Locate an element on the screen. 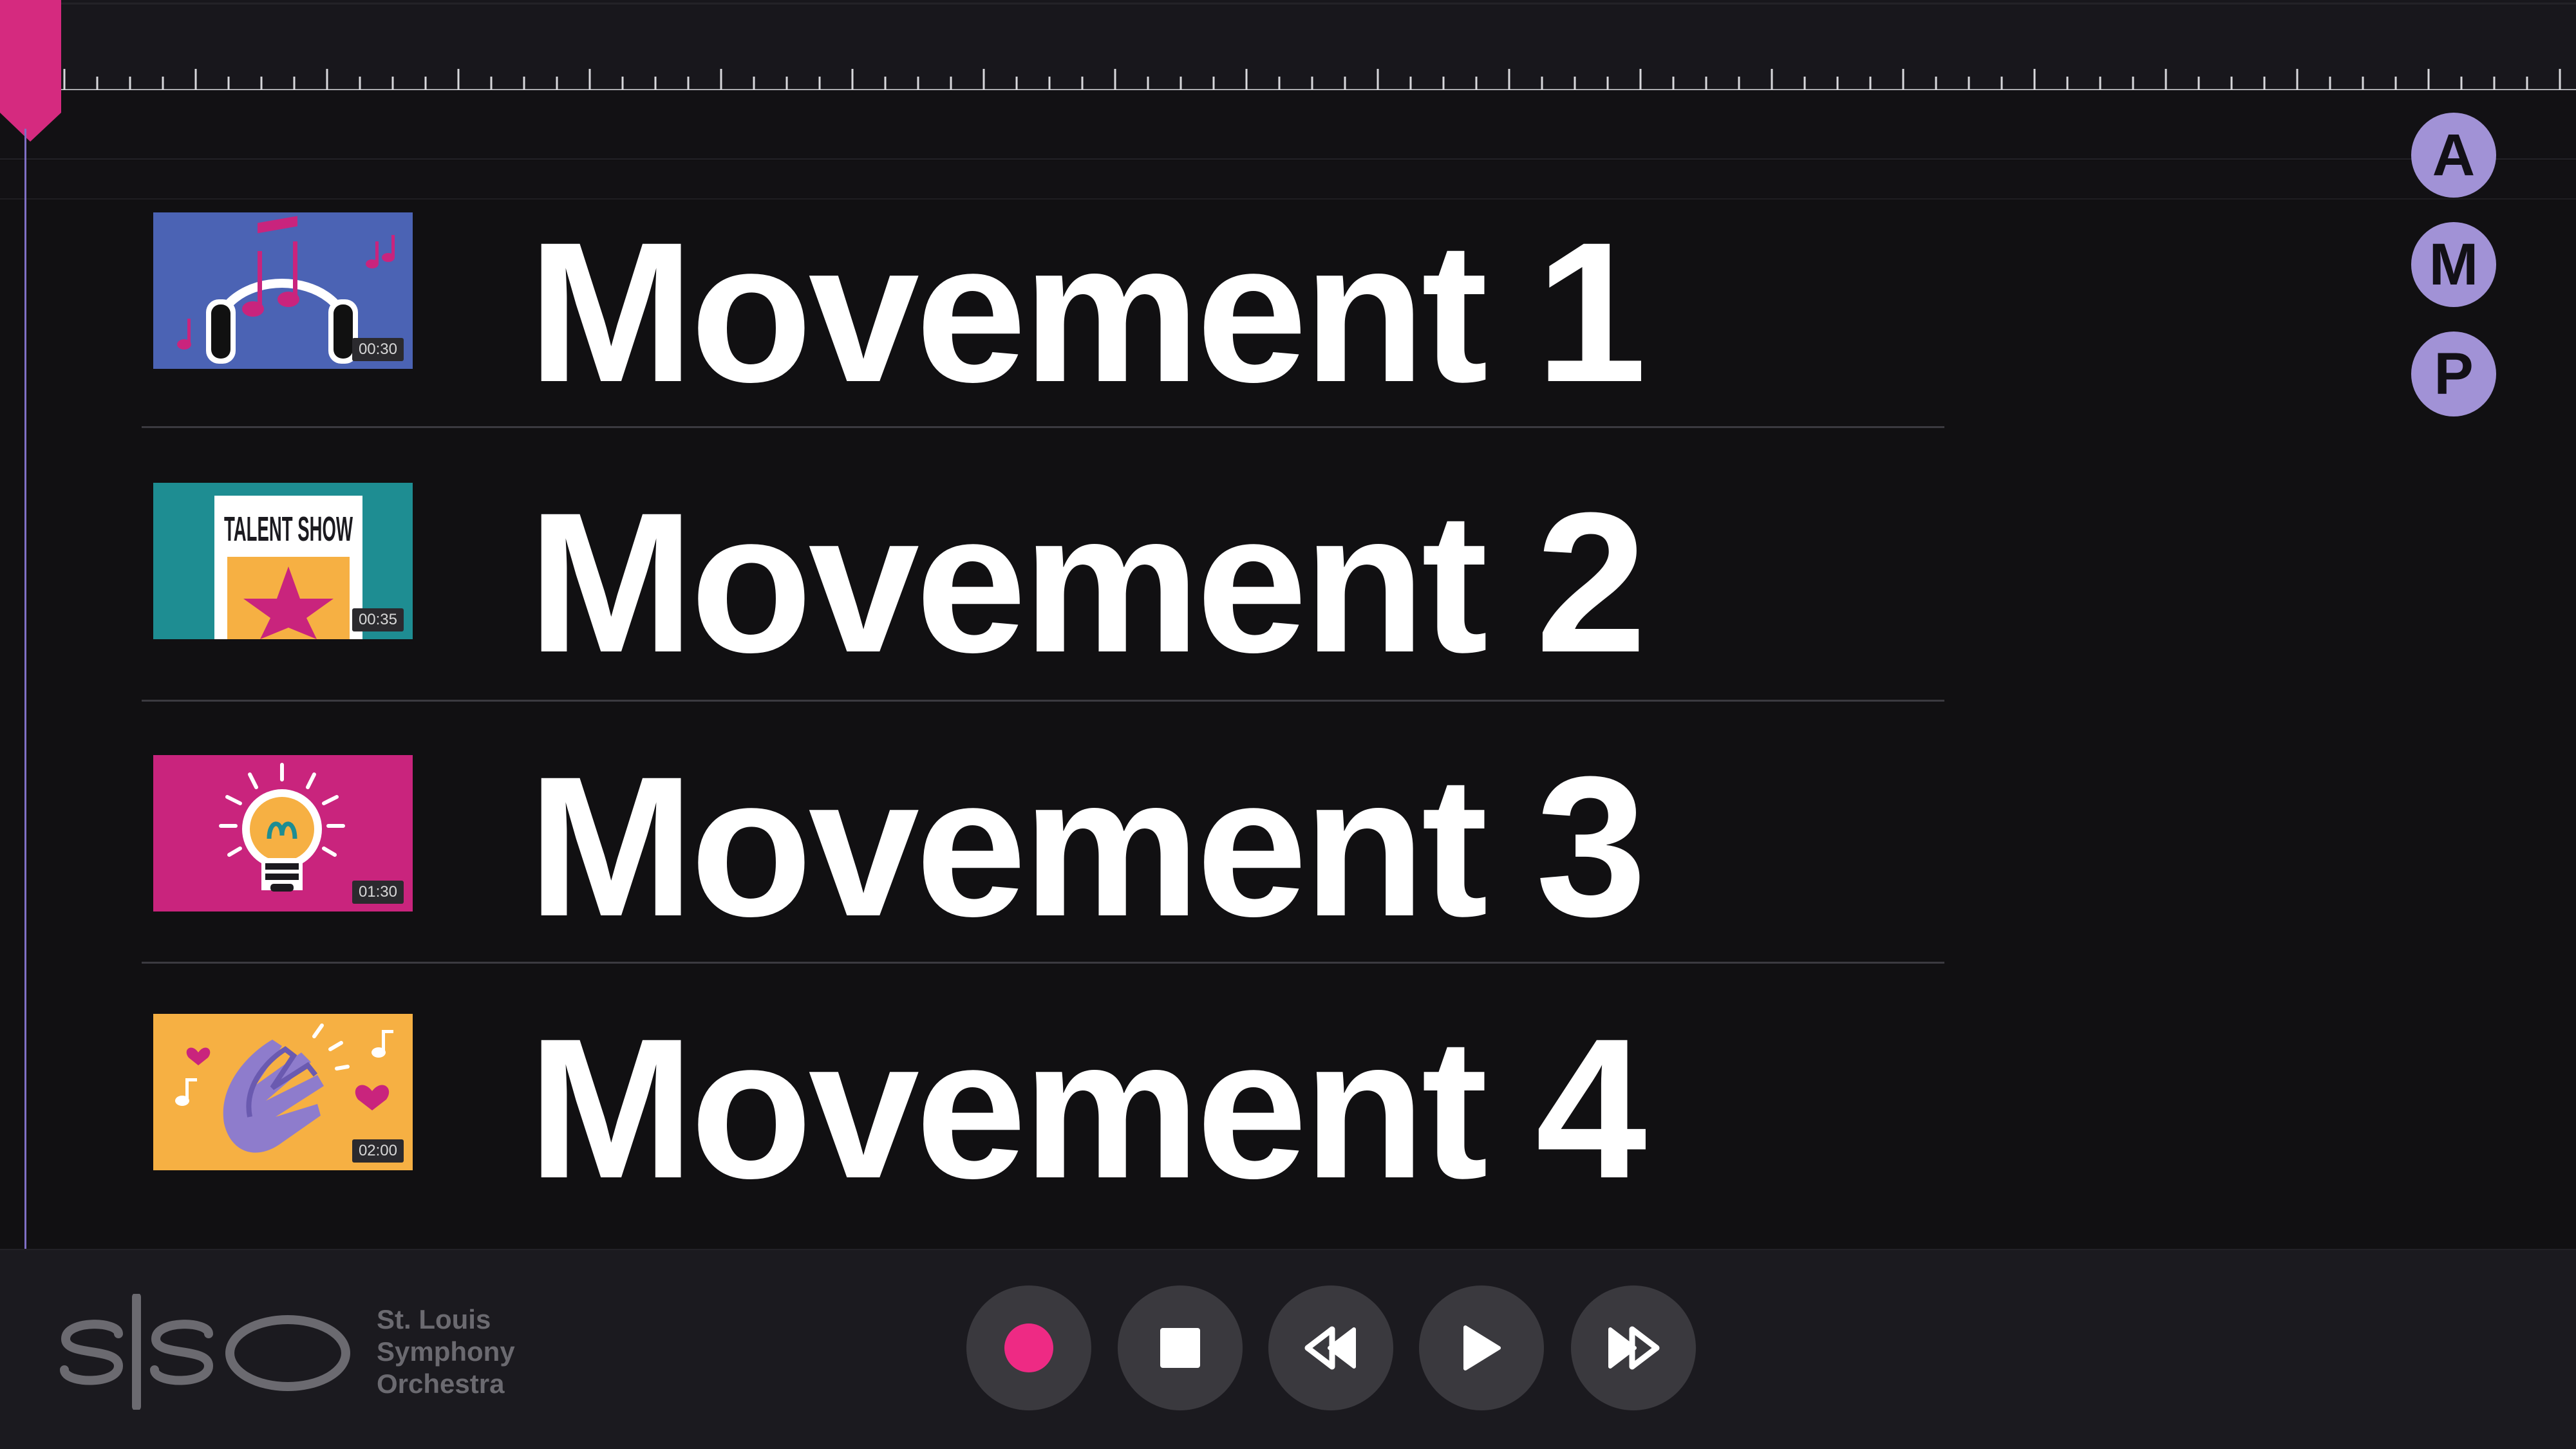 This screenshot has height=1449, width=2576. rewind-button is located at coordinates (1330, 1347).